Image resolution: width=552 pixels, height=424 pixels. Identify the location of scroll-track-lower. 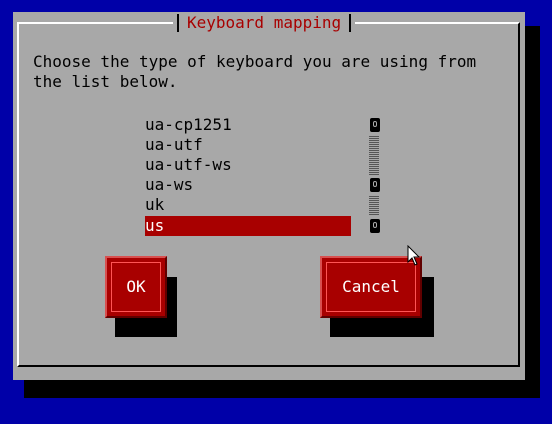
(374, 205).